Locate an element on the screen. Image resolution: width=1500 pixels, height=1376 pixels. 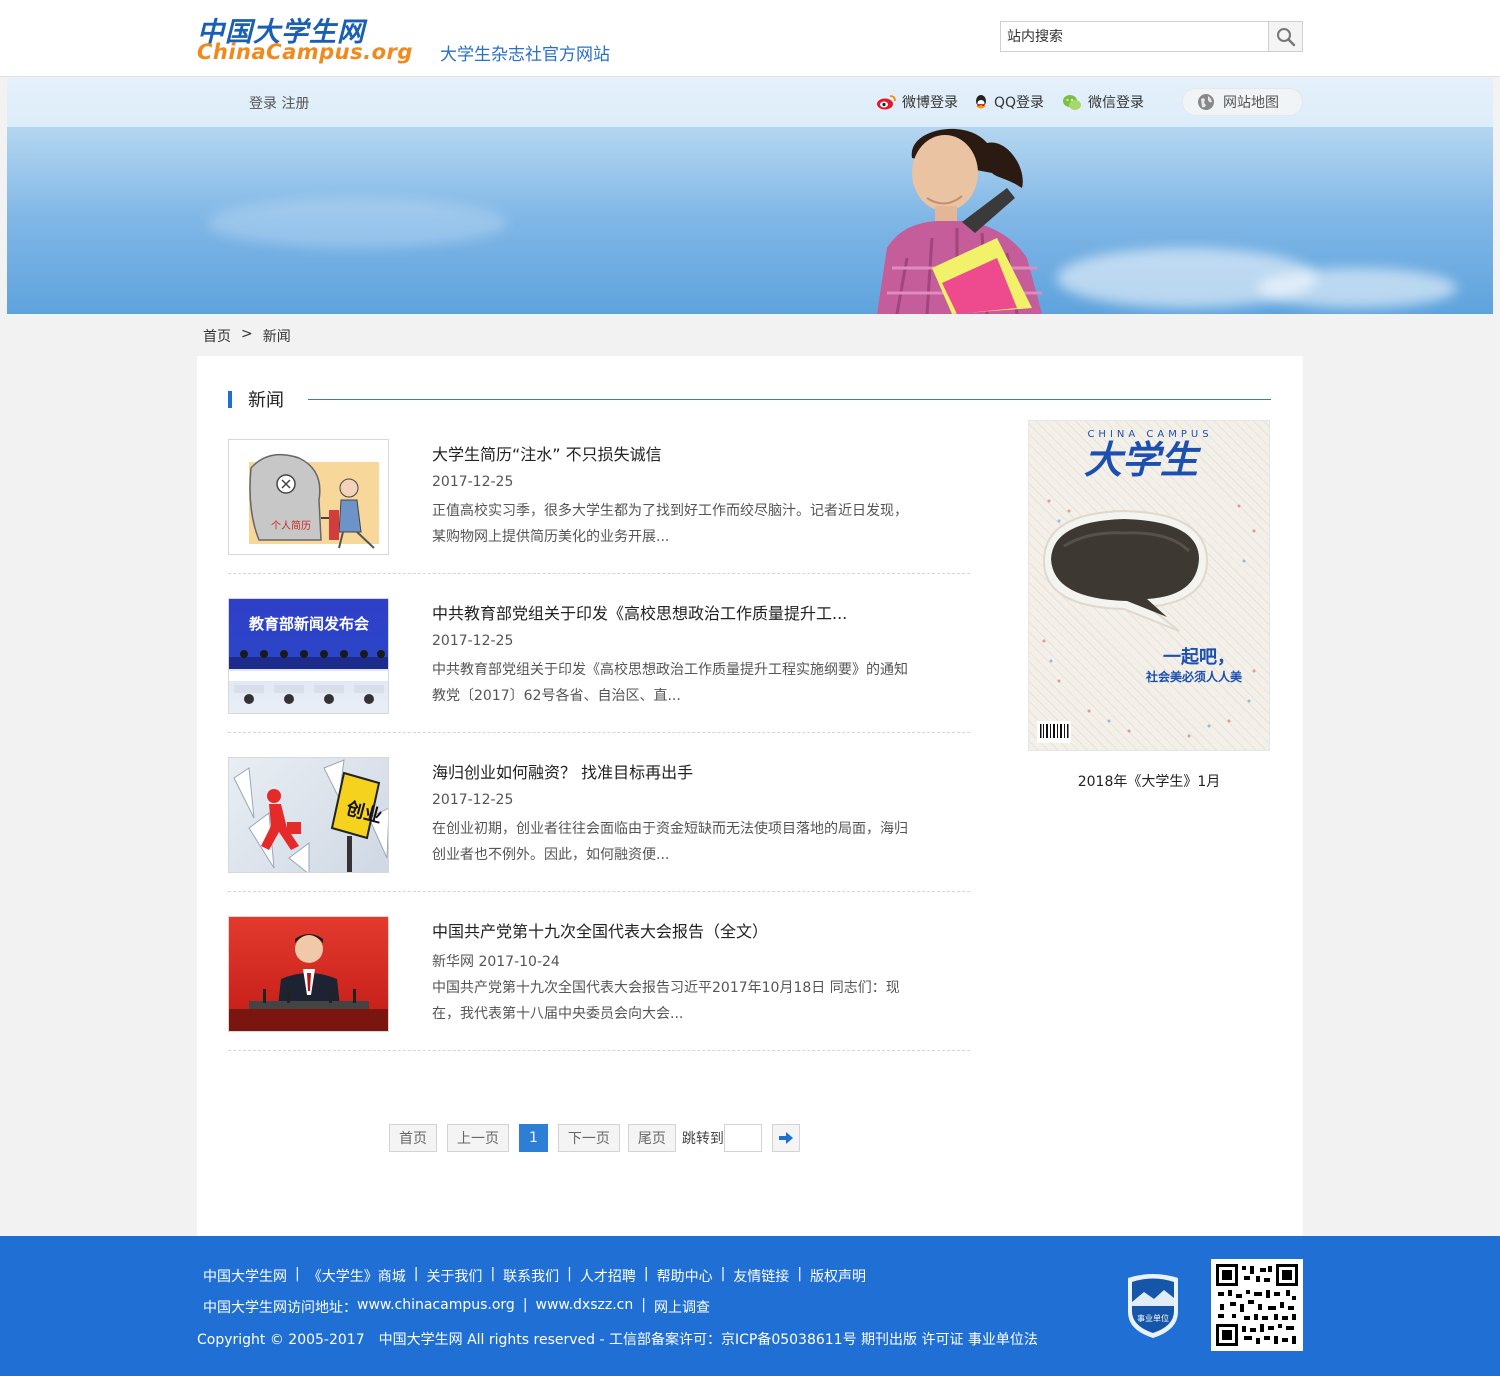
pagination: 首页 上一页 1 下一页 尾页 跳转到 is located at coordinates (594, 1138).